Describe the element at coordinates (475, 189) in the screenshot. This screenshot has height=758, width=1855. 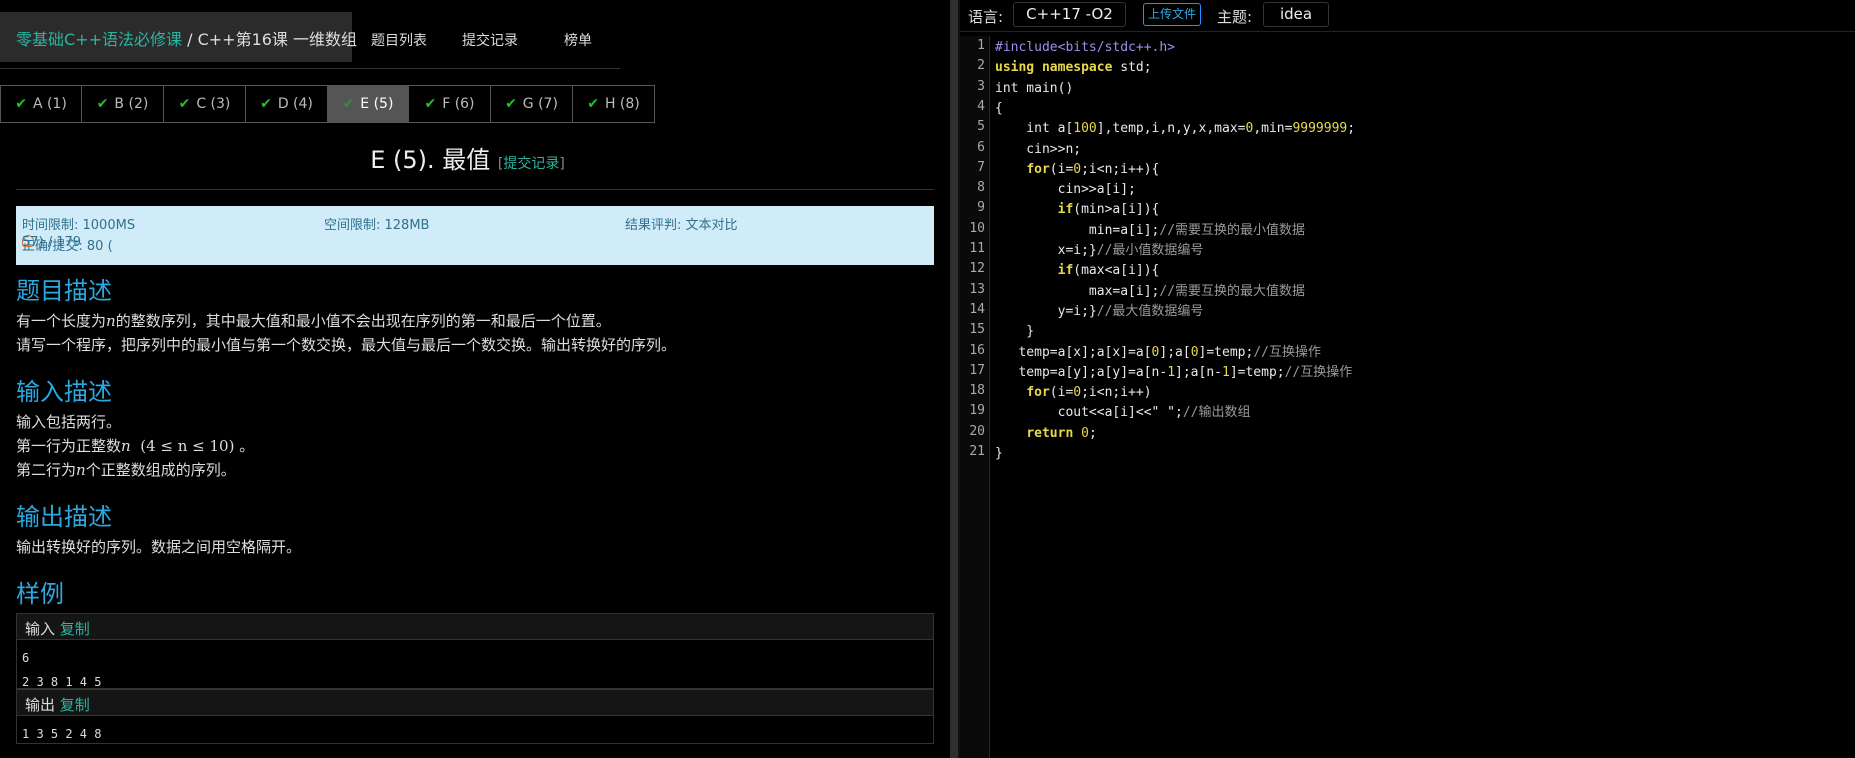
I see `title-divider` at that location.